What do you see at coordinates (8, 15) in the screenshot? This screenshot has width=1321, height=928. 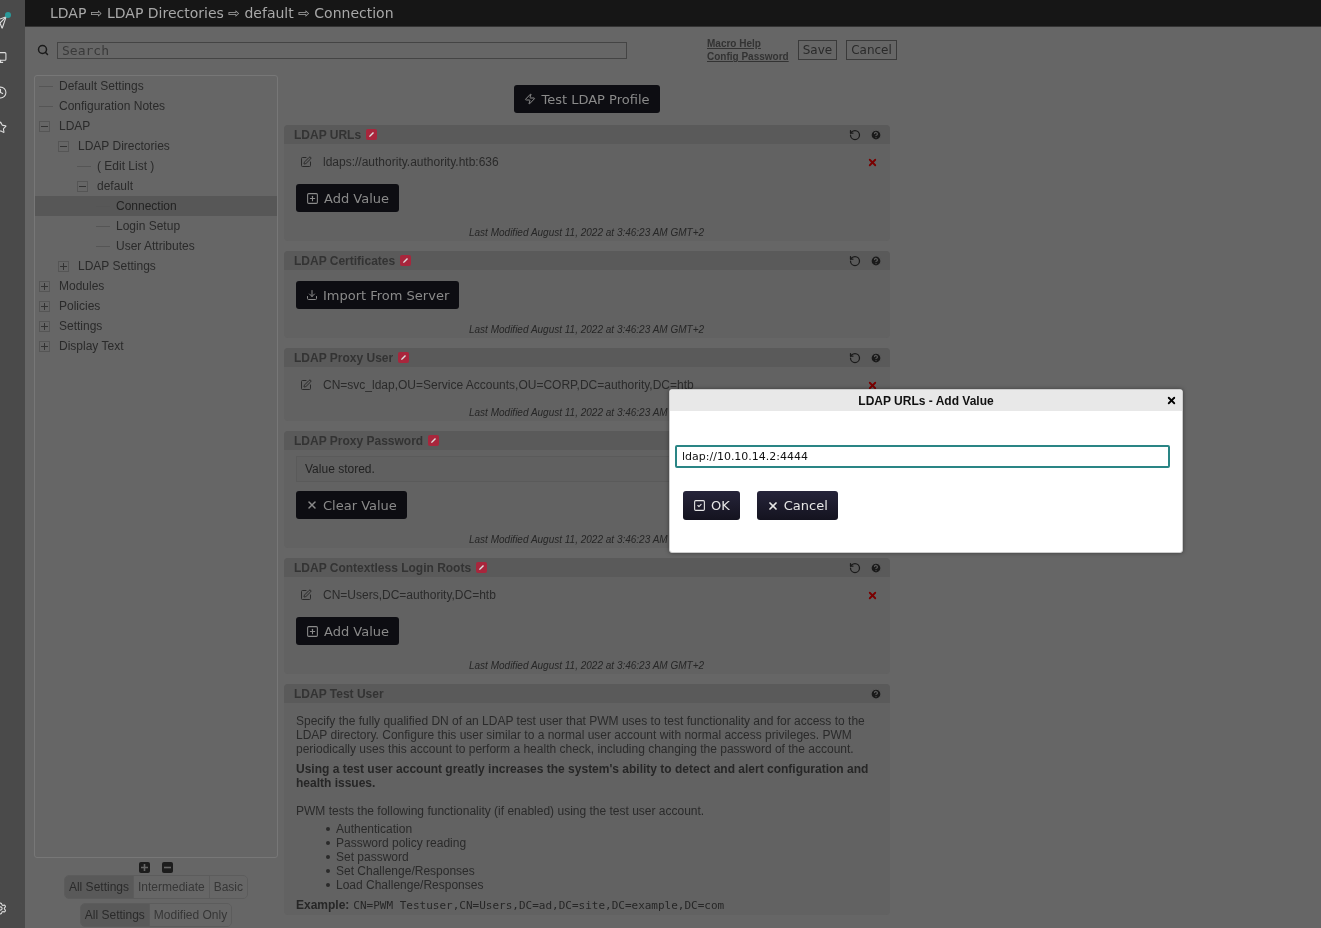 I see `status-dot-icon` at bounding box center [8, 15].